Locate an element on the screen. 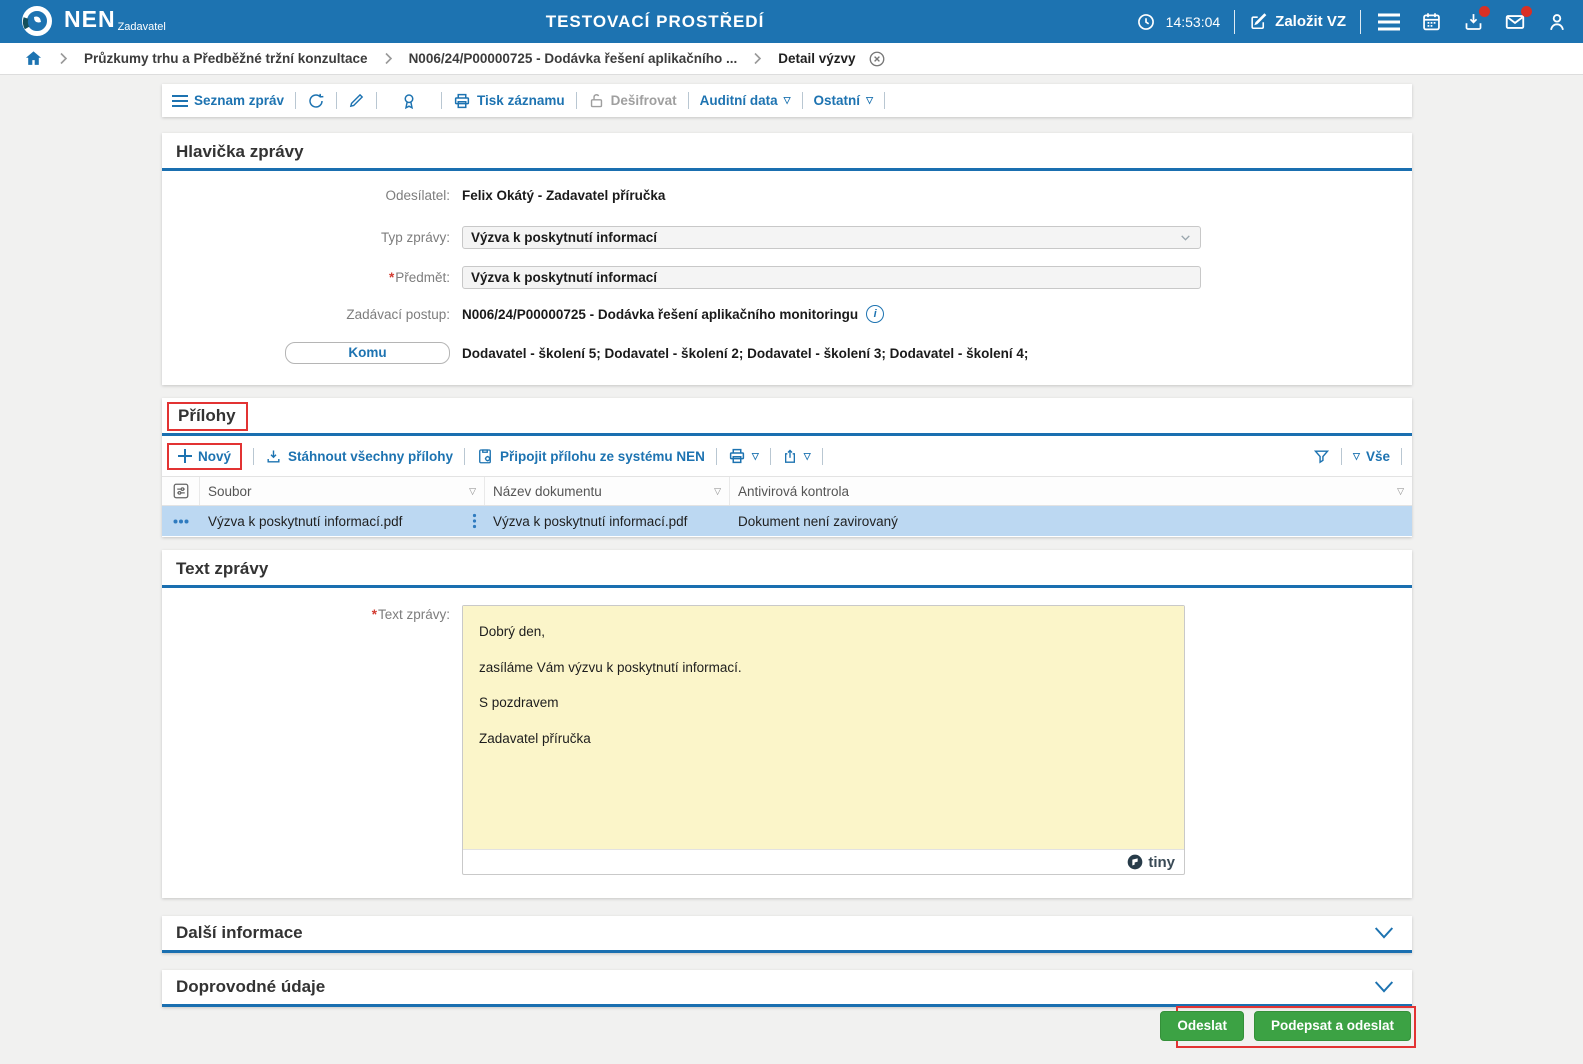 The image size is (1583, 1064). section-title-hlavicka: Hlavička zprávy is located at coordinates (240, 151).